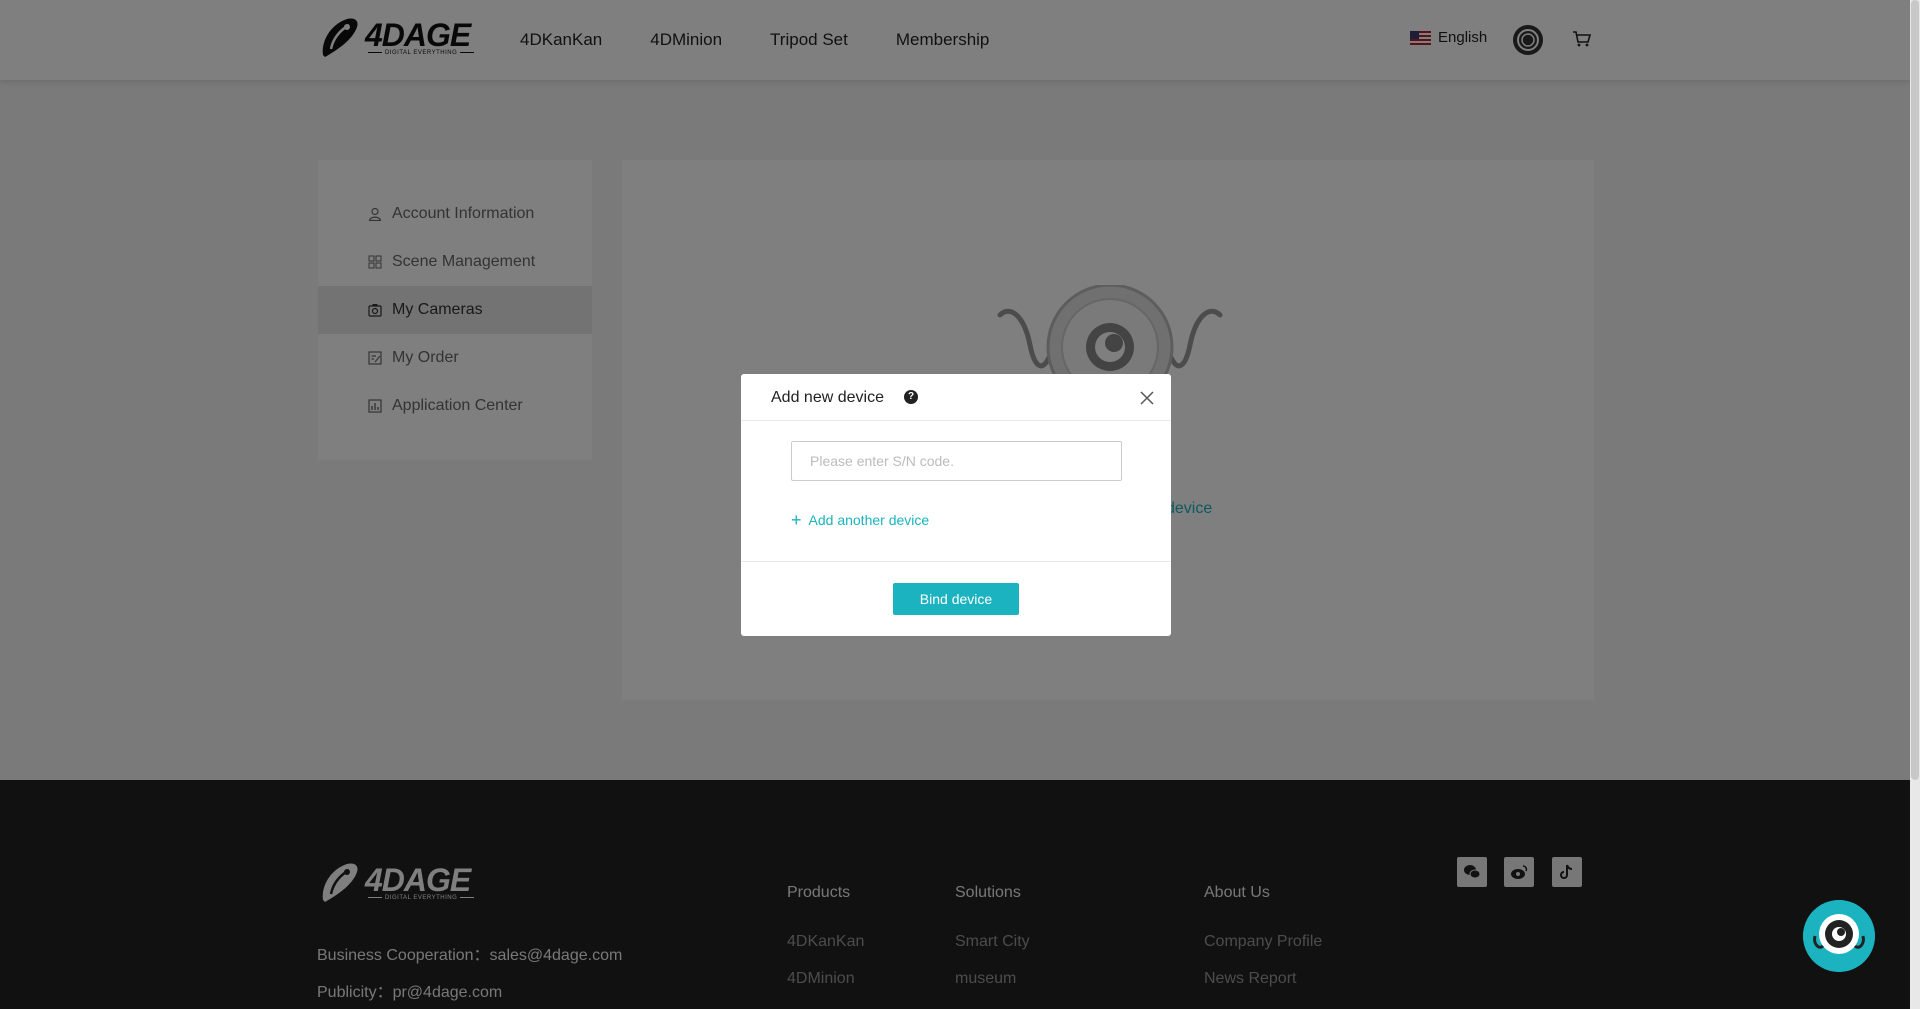 The height and width of the screenshot is (1009, 1920). What do you see at coordinates (956, 461) in the screenshot?
I see `sn-code-input` at bounding box center [956, 461].